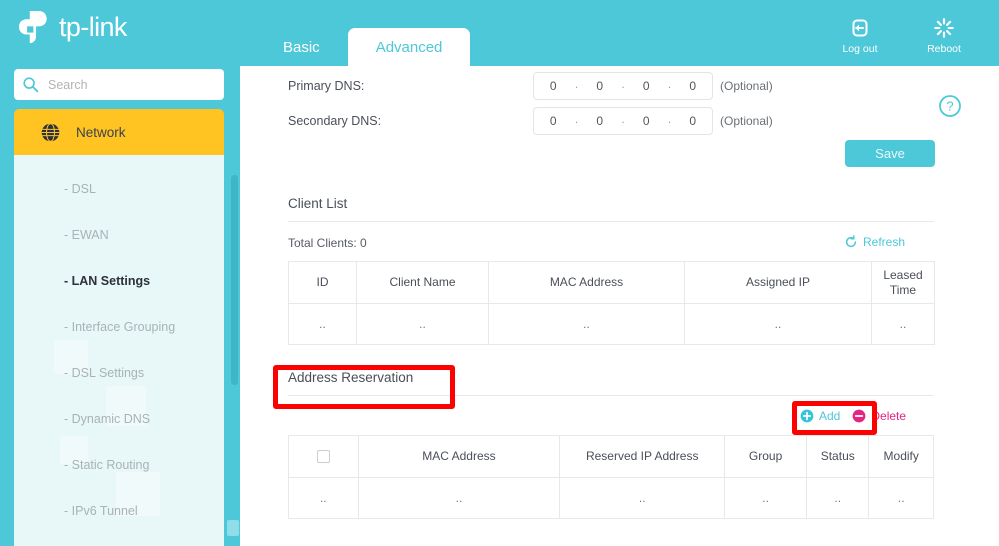  What do you see at coordinates (903, 324) in the screenshot?
I see `client-row-leased: ..` at bounding box center [903, 324].